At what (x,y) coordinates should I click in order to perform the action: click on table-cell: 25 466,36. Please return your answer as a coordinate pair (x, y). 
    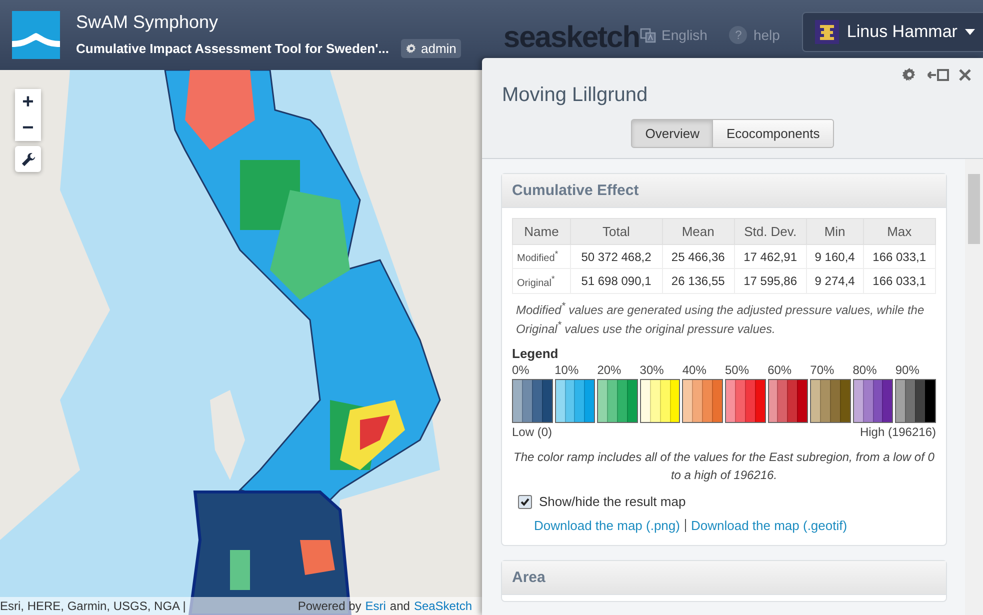
    Looking at the image, I should click on (698, 256).